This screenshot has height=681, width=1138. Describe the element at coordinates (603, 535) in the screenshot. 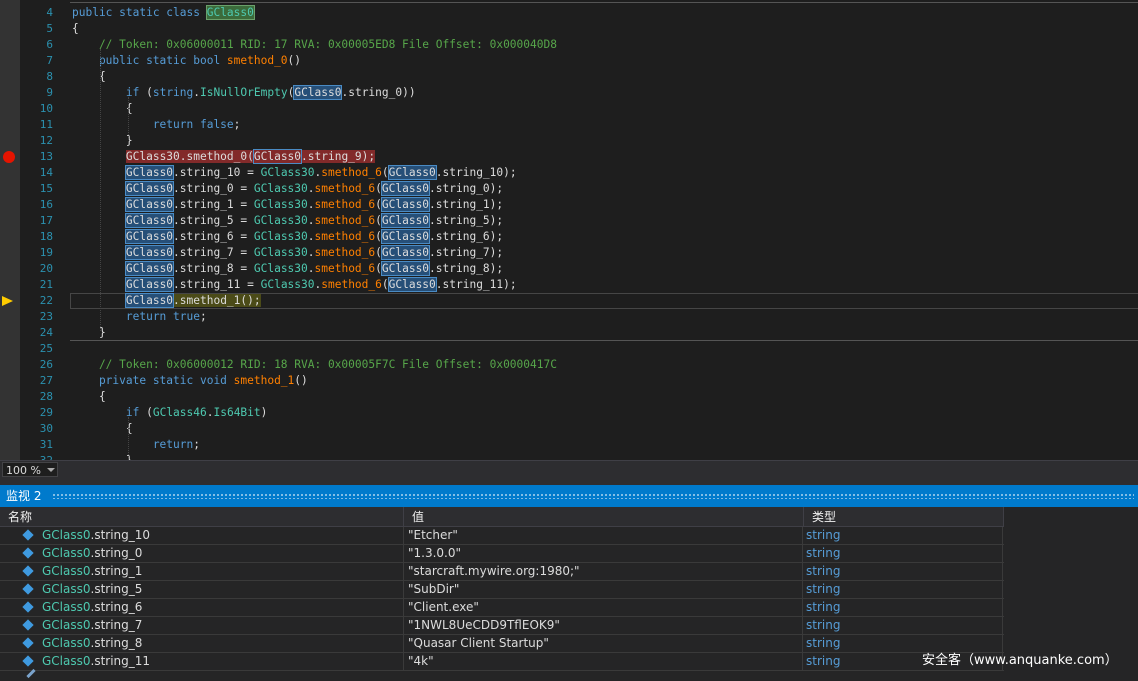

I see `watch-value-cell: "Etcher"` at that location.